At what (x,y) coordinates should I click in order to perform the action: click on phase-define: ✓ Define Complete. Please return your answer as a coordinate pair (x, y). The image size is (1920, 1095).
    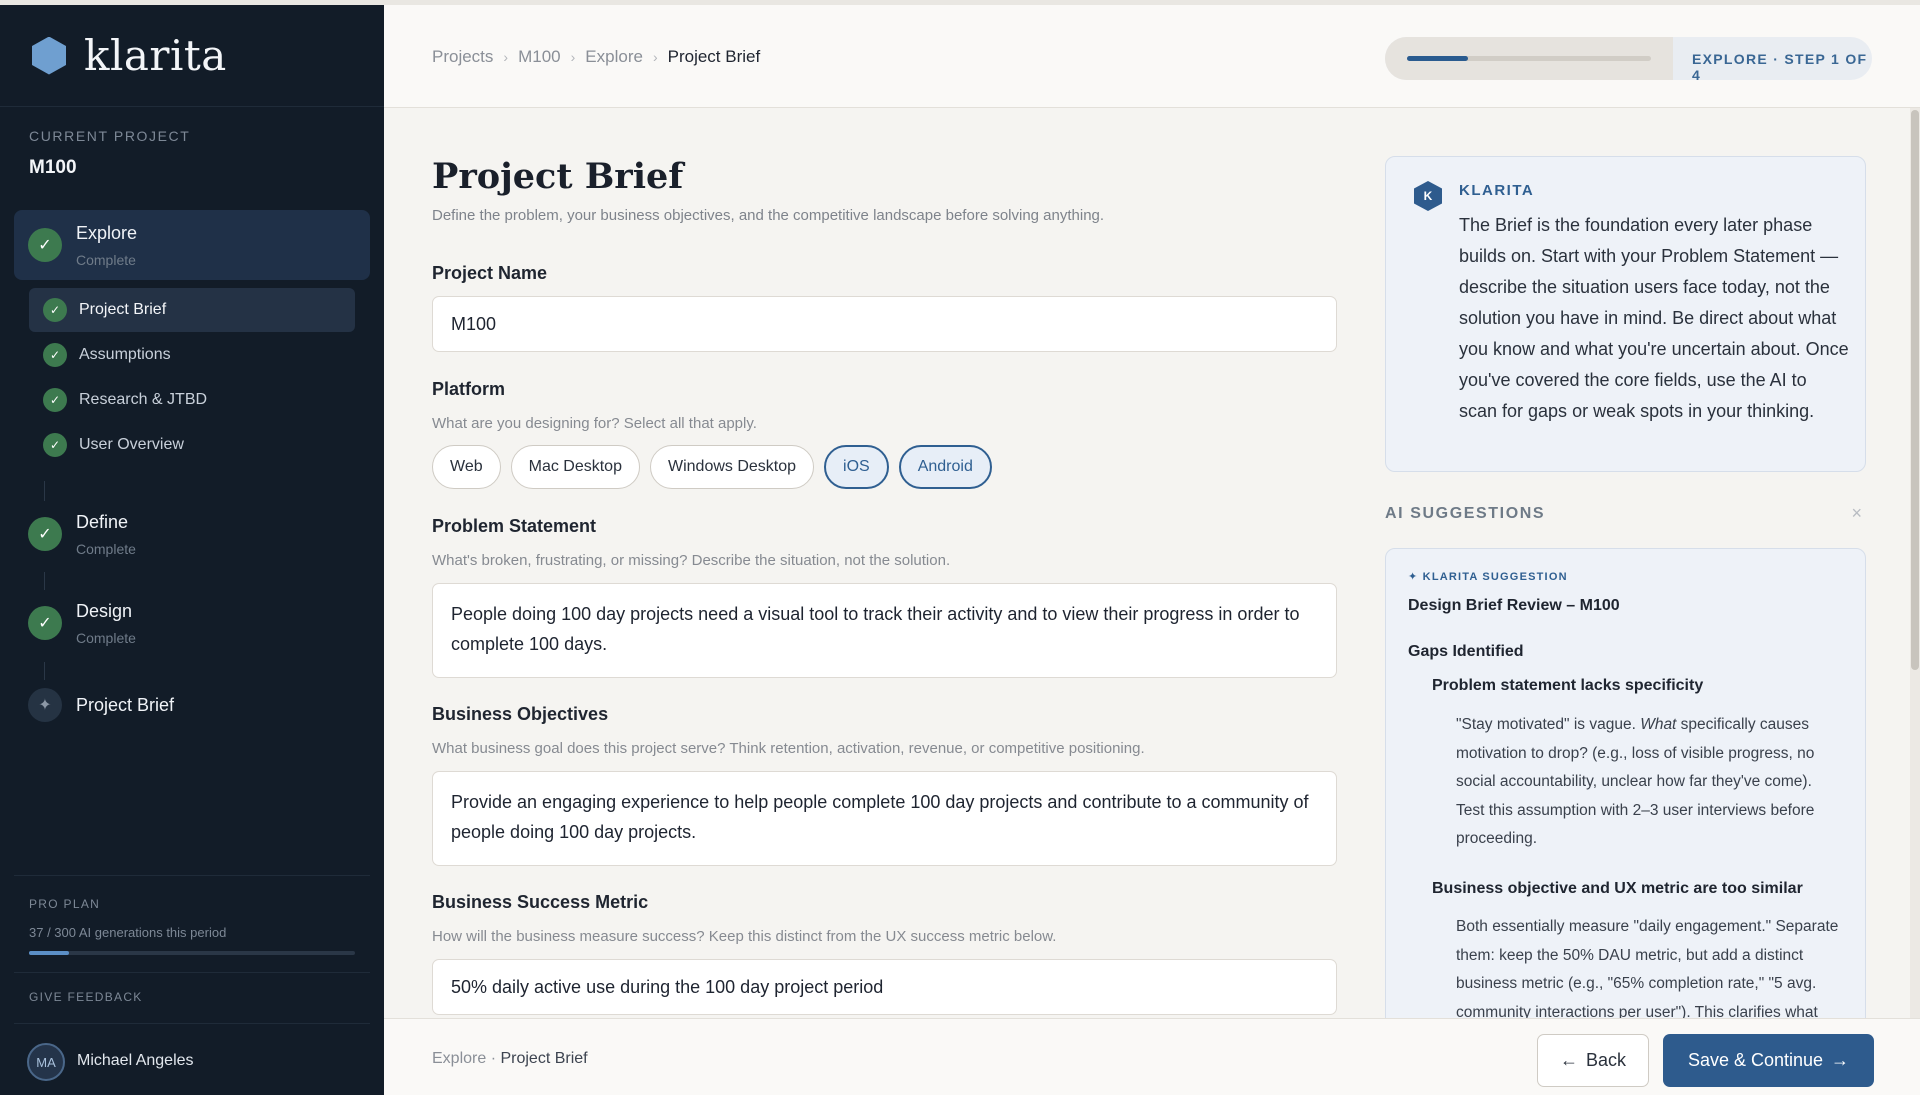
    Looking at the image, I should click on (192, 534).